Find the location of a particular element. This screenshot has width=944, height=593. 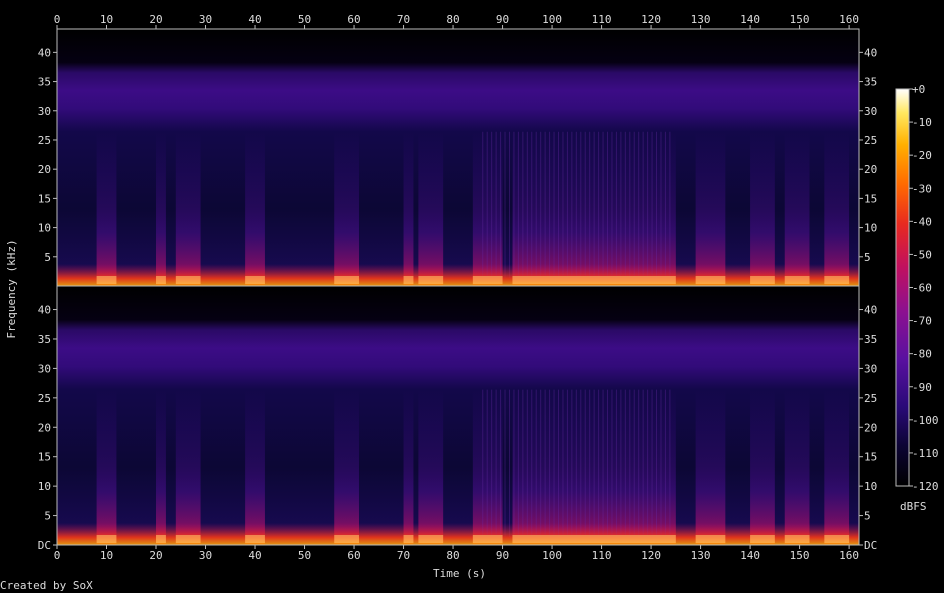

y-tick-label-right: DC is located at coordinates (870, 545).